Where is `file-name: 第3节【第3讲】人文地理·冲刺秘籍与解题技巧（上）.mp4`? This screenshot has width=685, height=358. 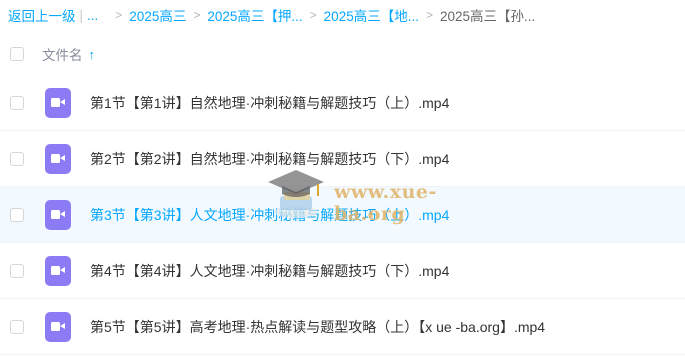
file-name: 第3节【第3讲】人文地理·冲刺秘籍与解题技巧（上）.mp4 is located at coordinates (269, 215).